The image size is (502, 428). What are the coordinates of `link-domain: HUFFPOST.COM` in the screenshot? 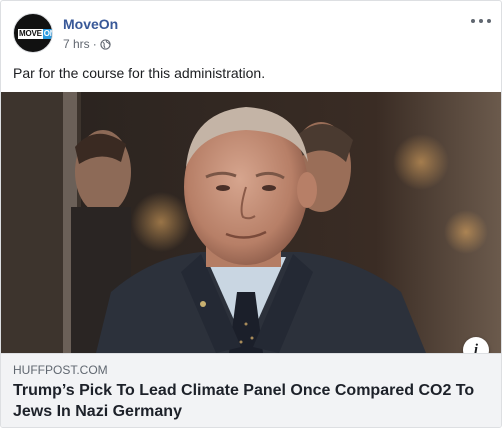 It's located at (60, 370).